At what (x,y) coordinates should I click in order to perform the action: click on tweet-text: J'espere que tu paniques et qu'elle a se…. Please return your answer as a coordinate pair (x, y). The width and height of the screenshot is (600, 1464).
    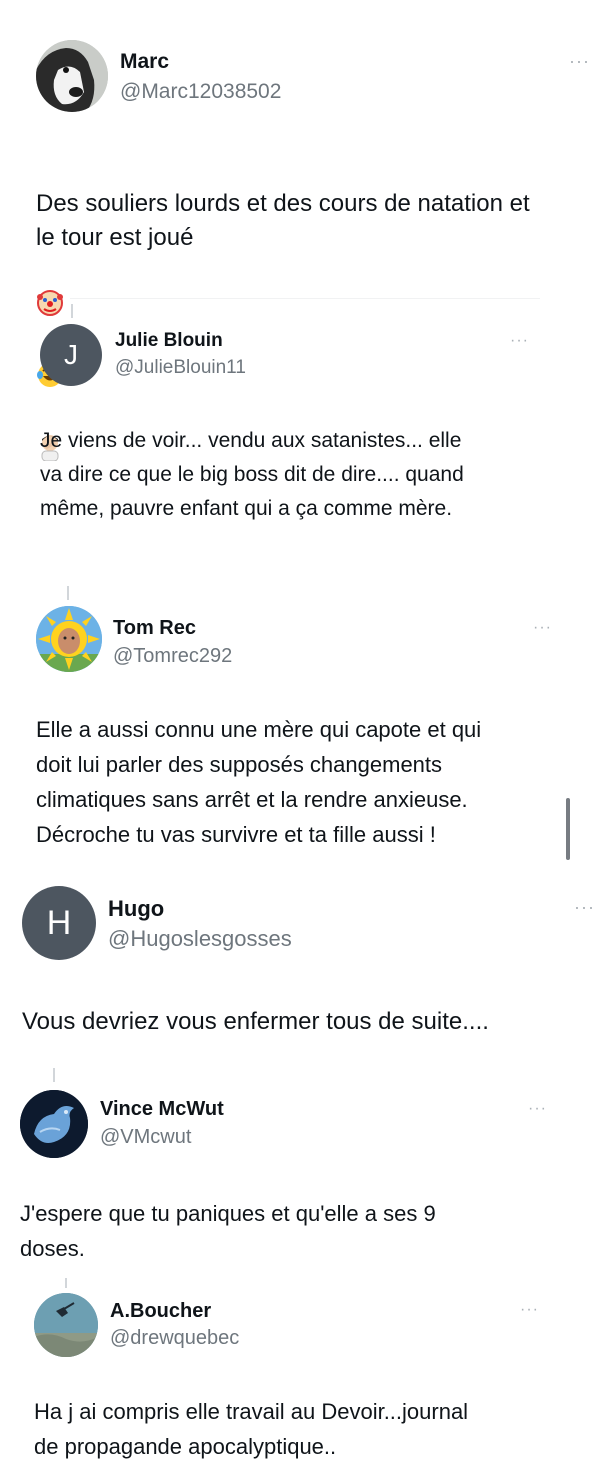
    Looking at the image, I should click on (228, 1231).